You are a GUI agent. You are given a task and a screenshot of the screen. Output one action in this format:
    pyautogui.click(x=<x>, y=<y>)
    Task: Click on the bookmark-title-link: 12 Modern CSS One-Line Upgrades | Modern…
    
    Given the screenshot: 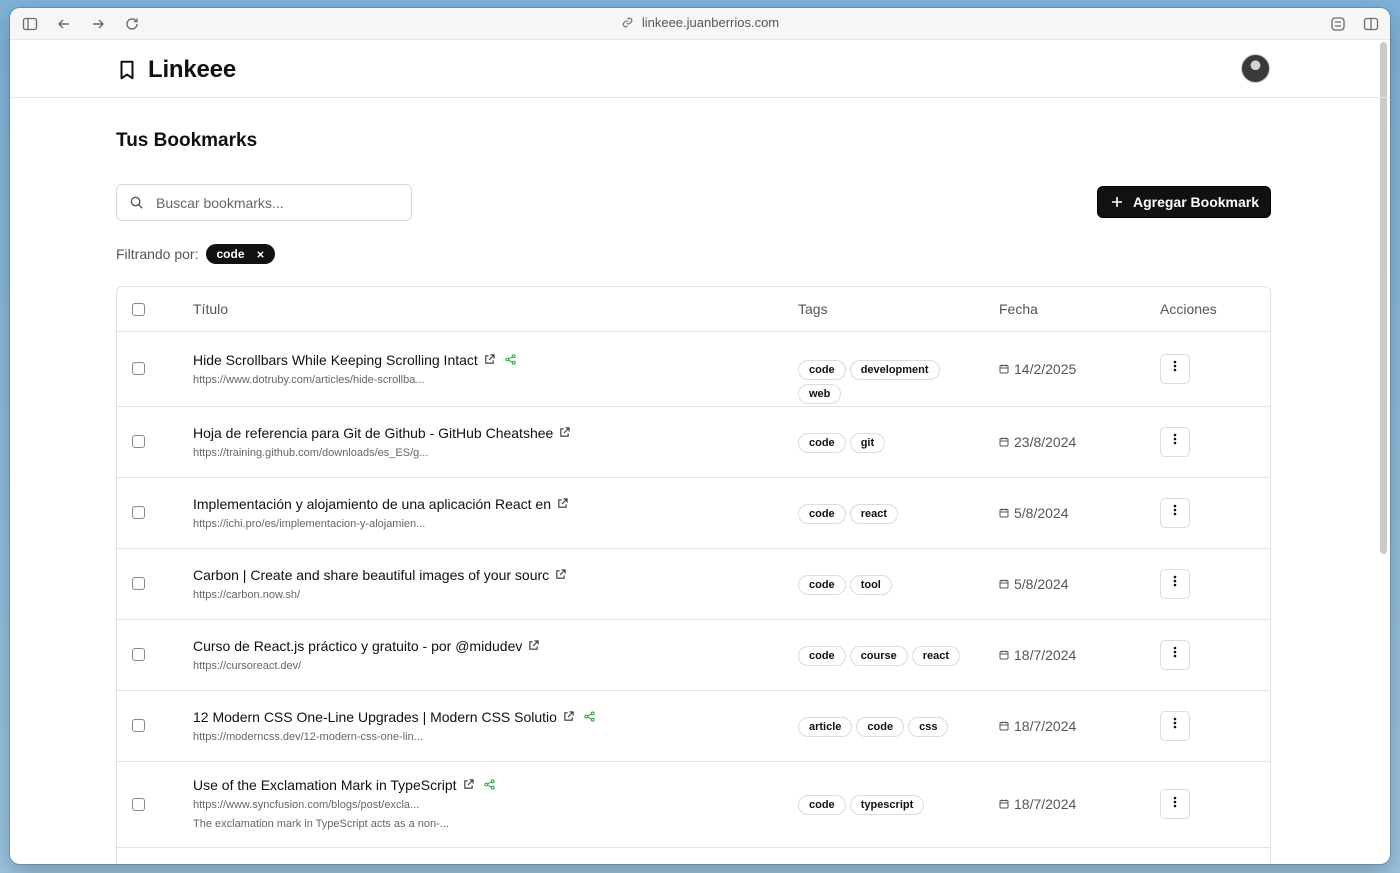 What is the action you would take?
    pyautogui.click(x=394, y=717)
    